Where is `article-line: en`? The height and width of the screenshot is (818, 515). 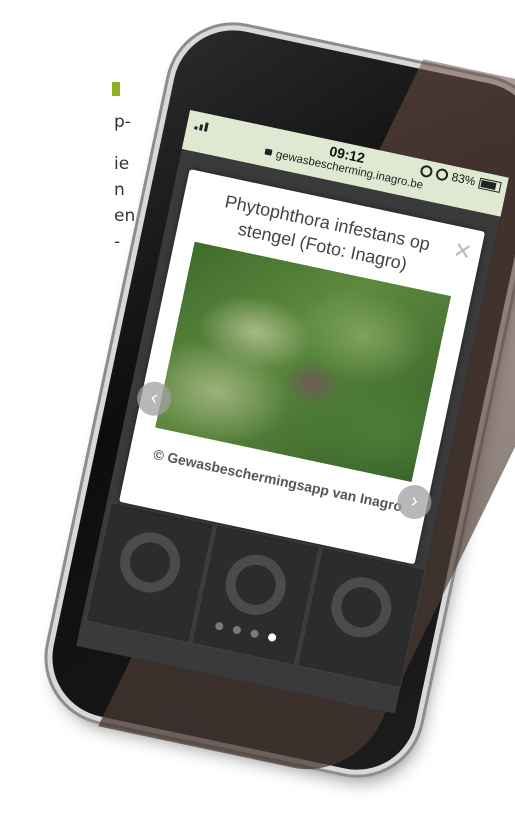 article-line: en is located at coordinates (125, 216).